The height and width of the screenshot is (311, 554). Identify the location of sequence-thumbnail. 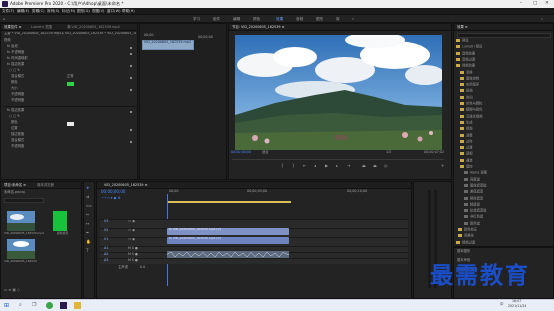
(21, 249).